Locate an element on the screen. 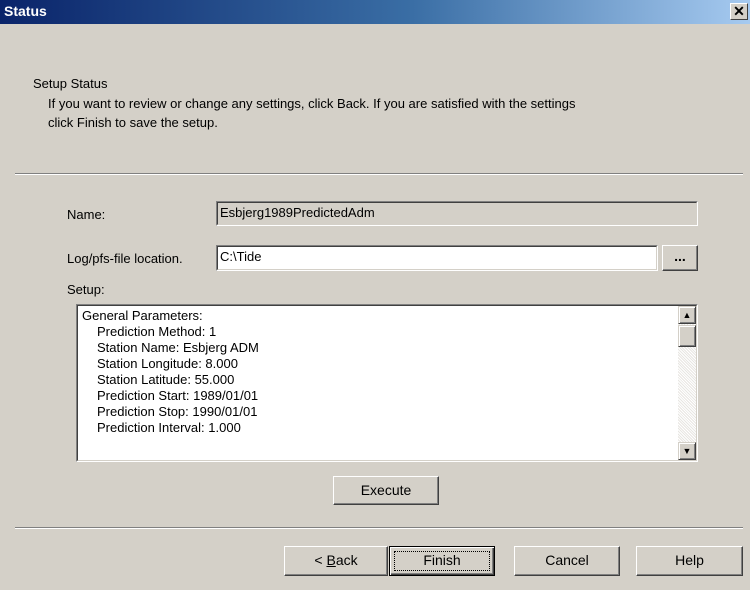  setup-label: Setup: is located at coordinates (86, 289).